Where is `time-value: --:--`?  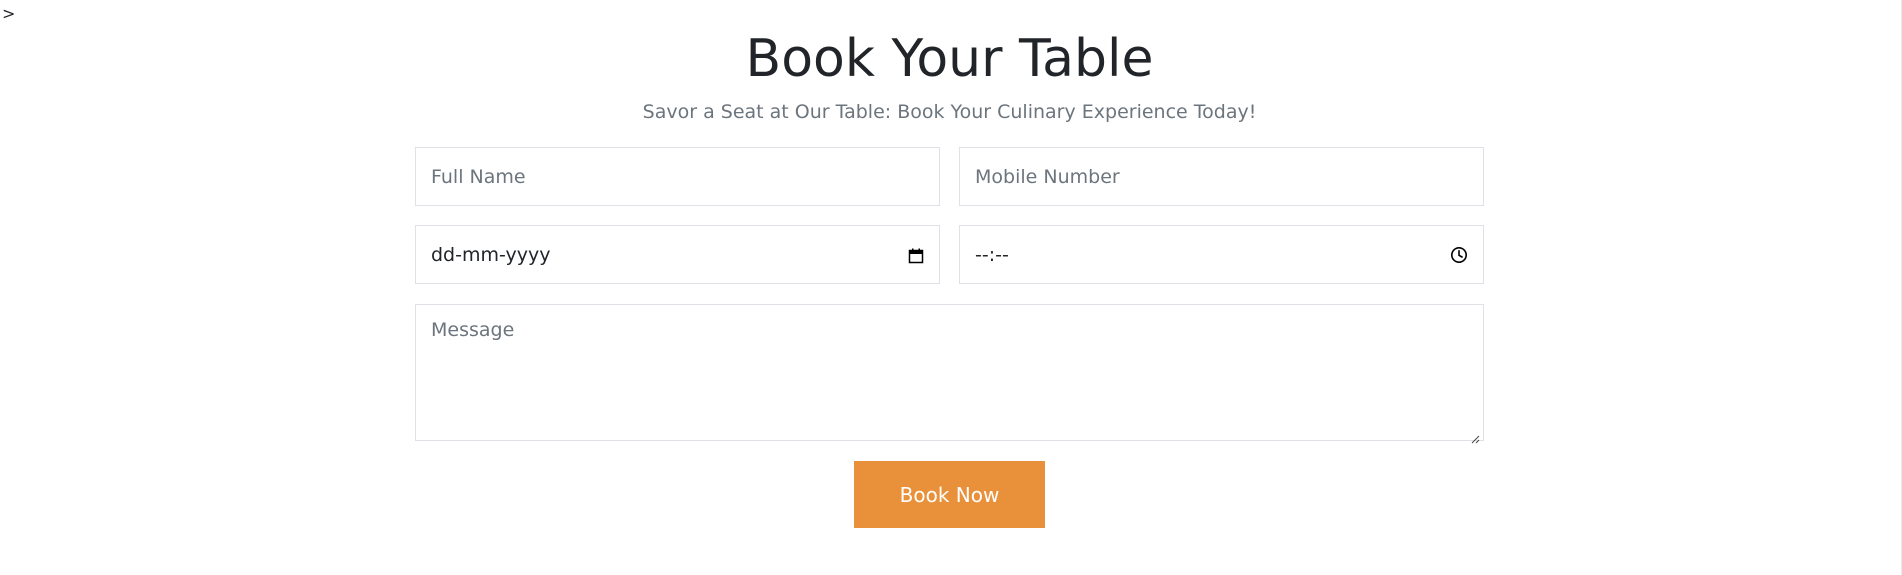 time-value: --:-- is located at coordinates (992, 254).